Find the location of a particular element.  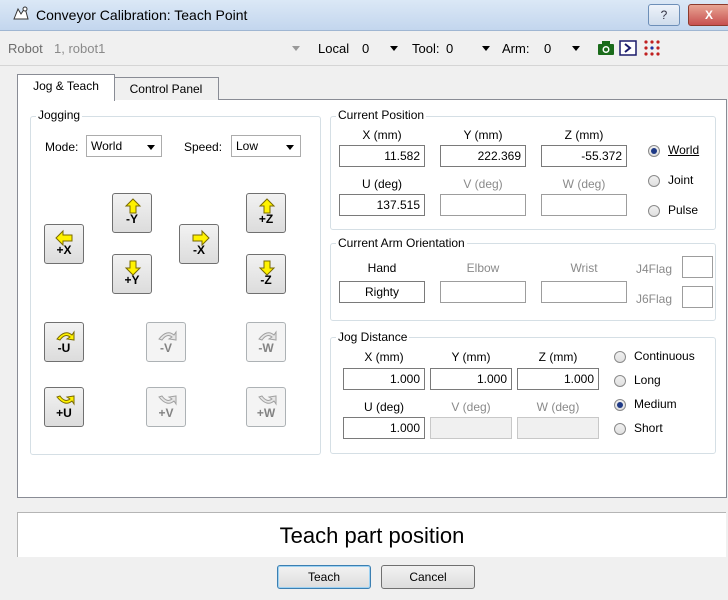

u-deg-label: U (deg) is located at coordinates (381, 184).